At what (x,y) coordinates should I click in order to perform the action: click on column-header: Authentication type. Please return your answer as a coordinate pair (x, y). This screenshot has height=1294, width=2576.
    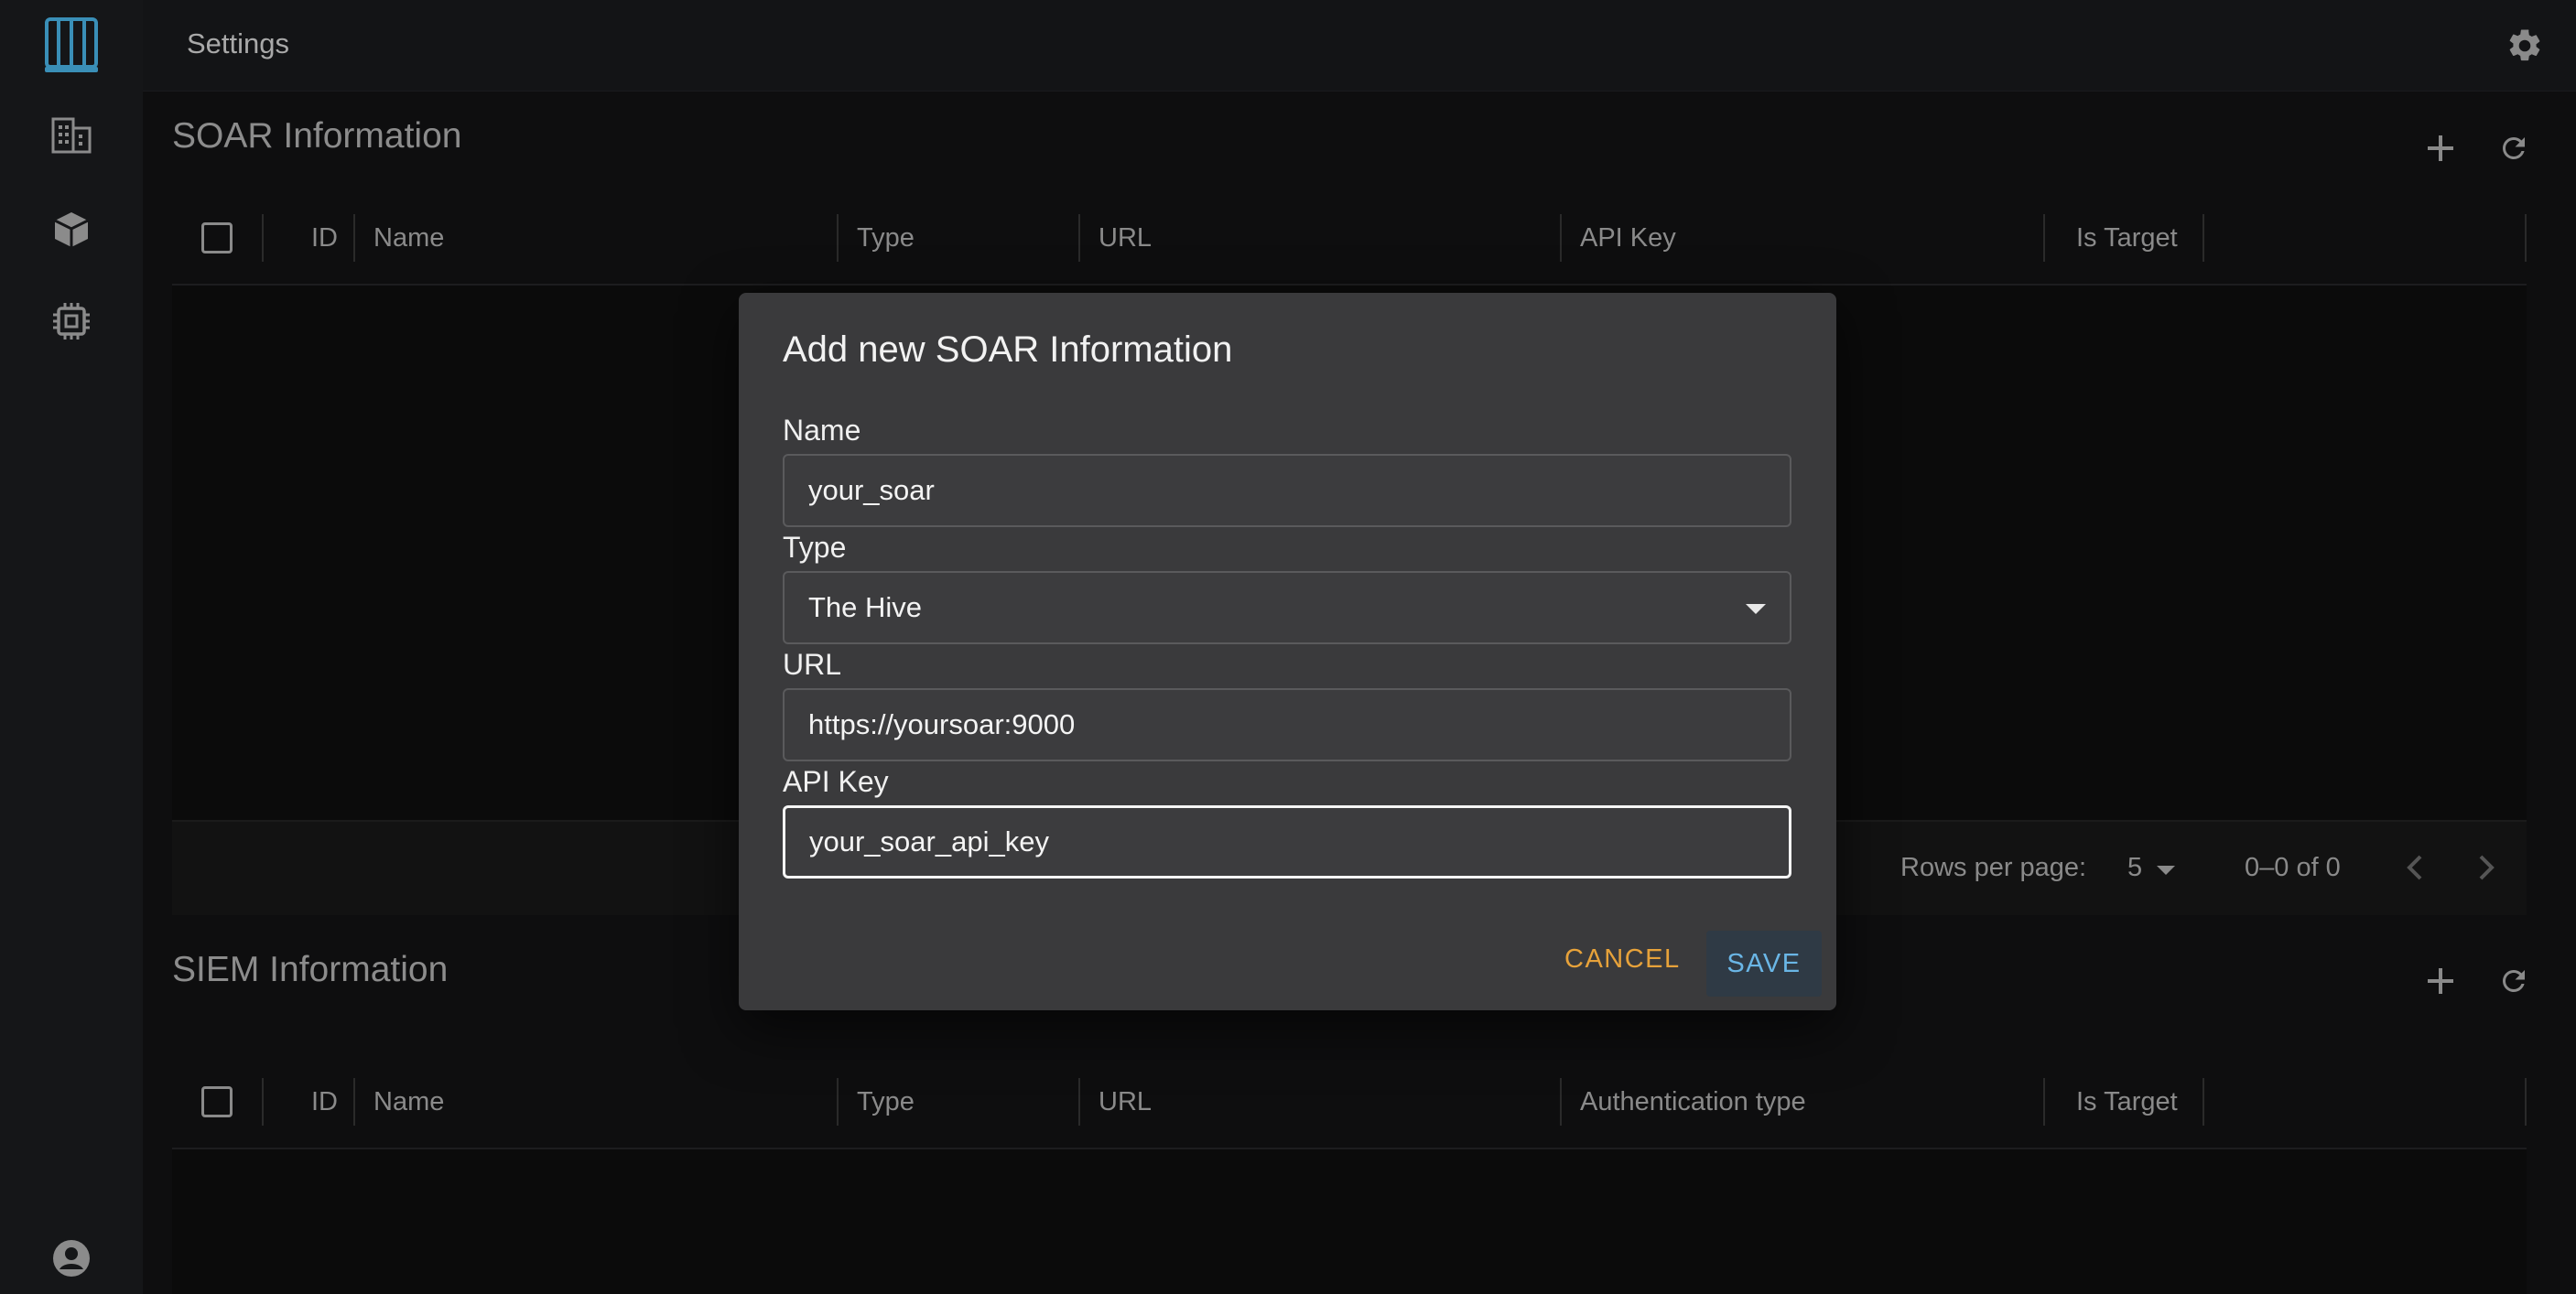
    Looking at the image, I should click on (1693, 1101).